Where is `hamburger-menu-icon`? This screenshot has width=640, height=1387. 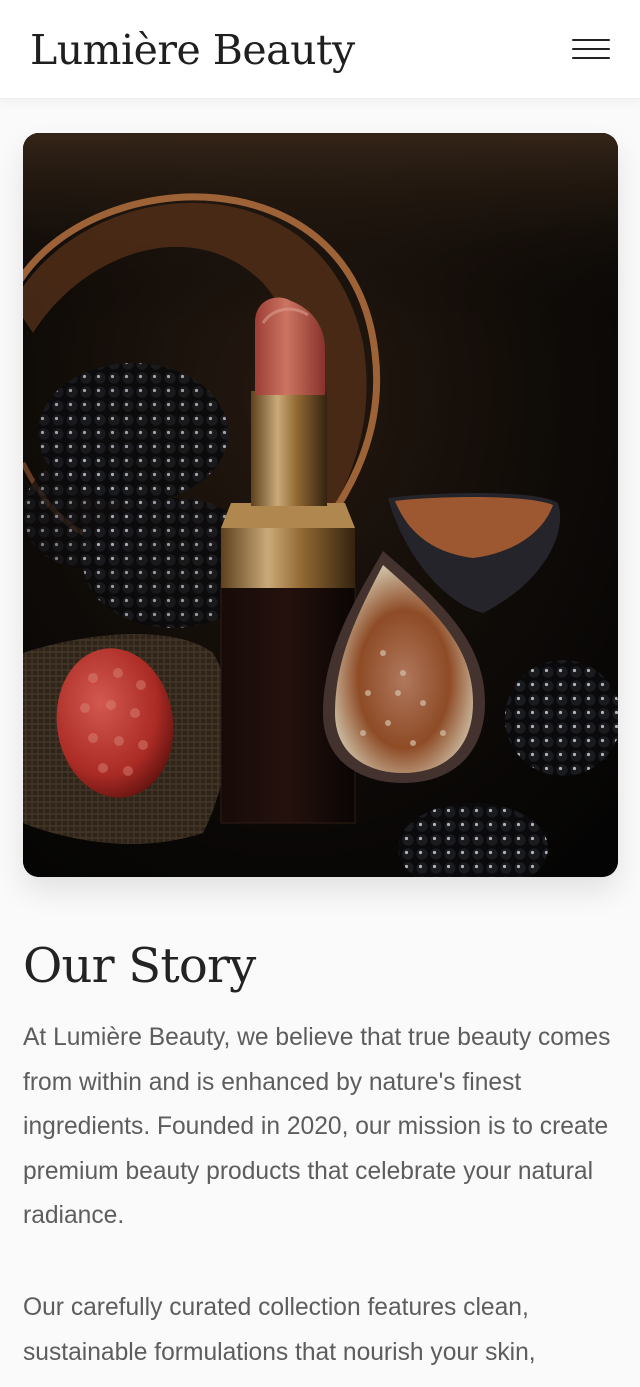 hamburger-menu-icon is located at coordinates (592, 49).